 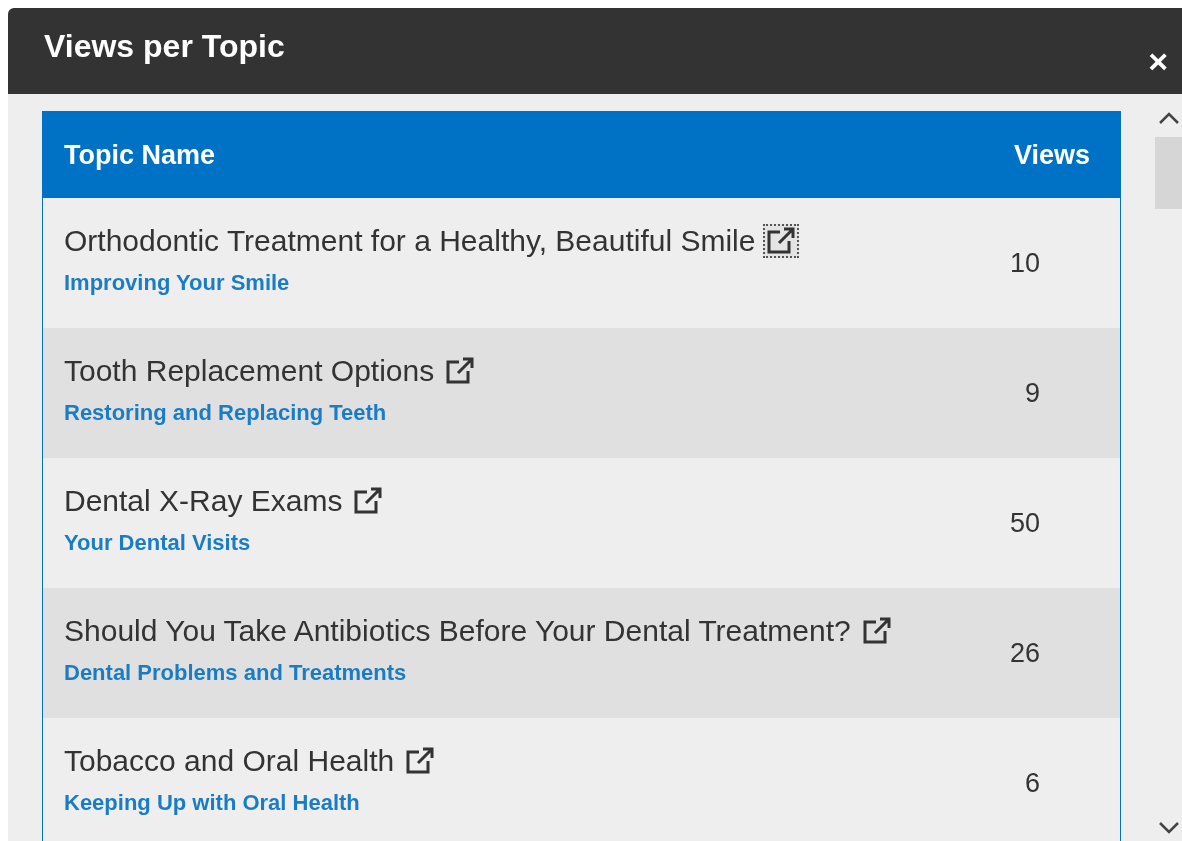 I want to click on scroll-up-button, so click(x=1168, y=118).